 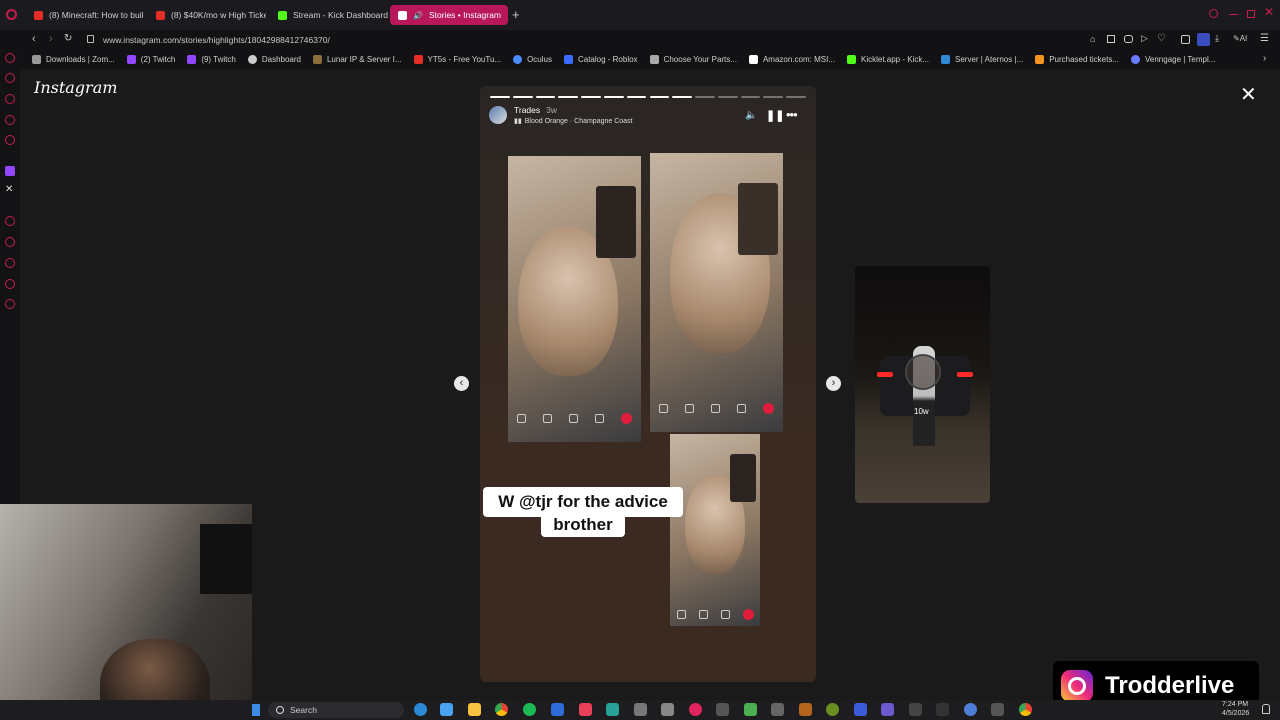 I want to click on chrome-icon, so click(x=501, y=709).